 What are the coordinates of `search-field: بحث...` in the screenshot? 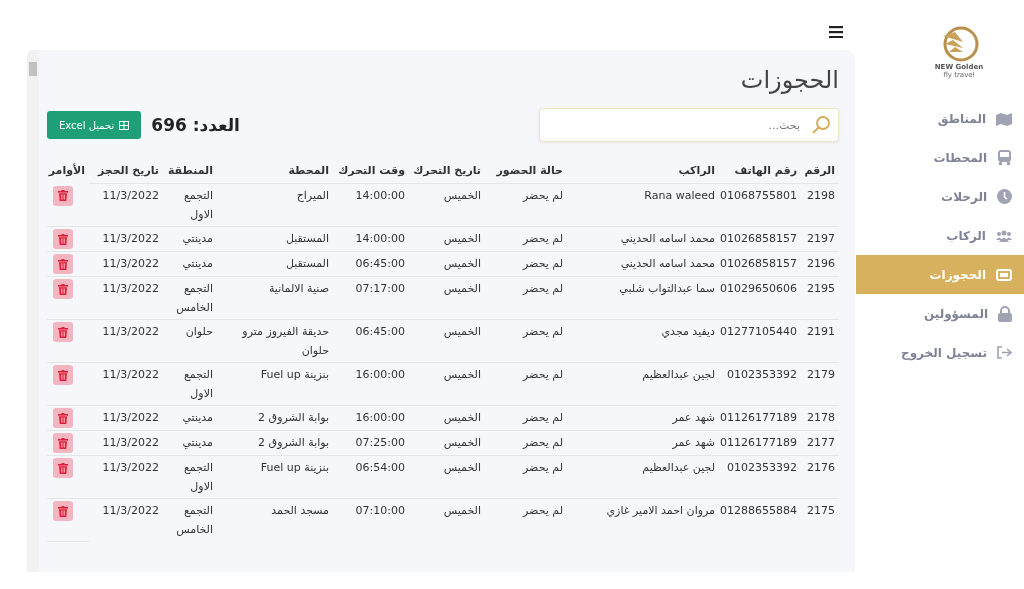 It's located at (689, 125).